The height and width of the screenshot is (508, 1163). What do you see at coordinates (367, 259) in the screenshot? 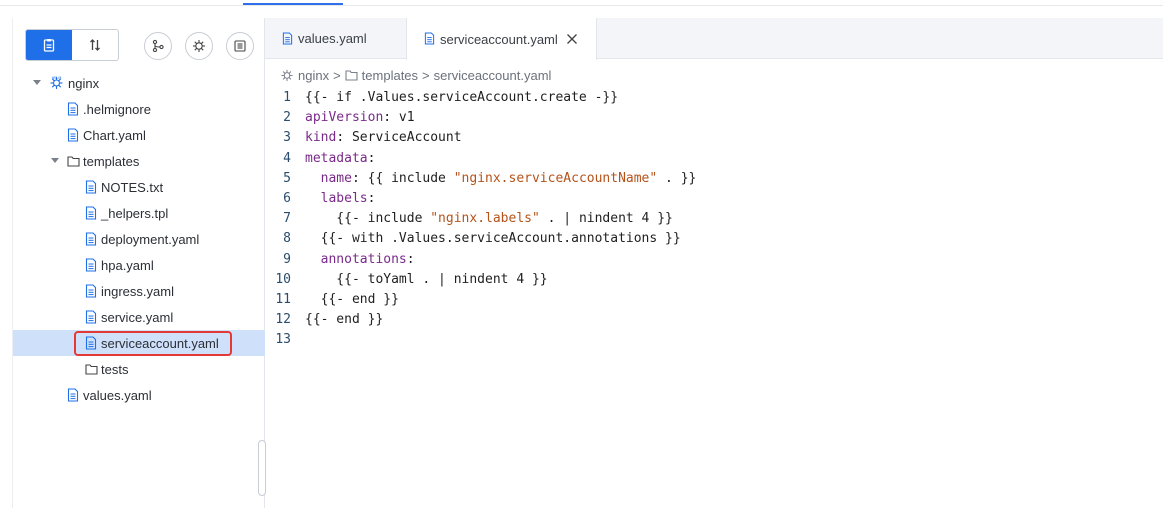
I see `code-text: annotations:` at bounding box center [367, 259].